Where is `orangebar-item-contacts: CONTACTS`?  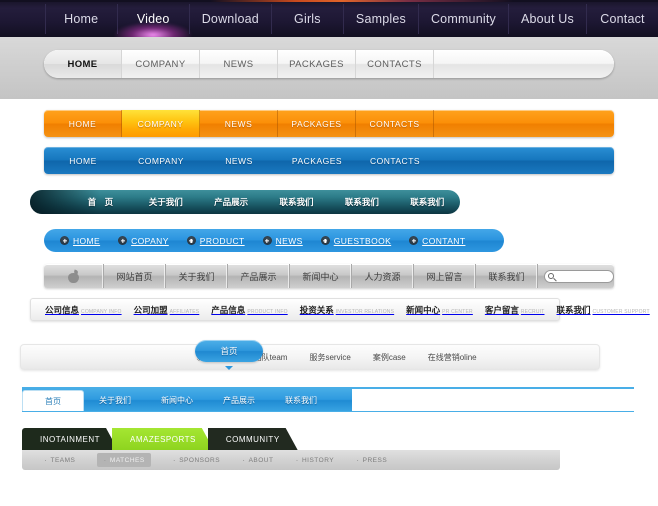
orangebar-item-contacts: CONTACTS is located at coordinates (395, 123).